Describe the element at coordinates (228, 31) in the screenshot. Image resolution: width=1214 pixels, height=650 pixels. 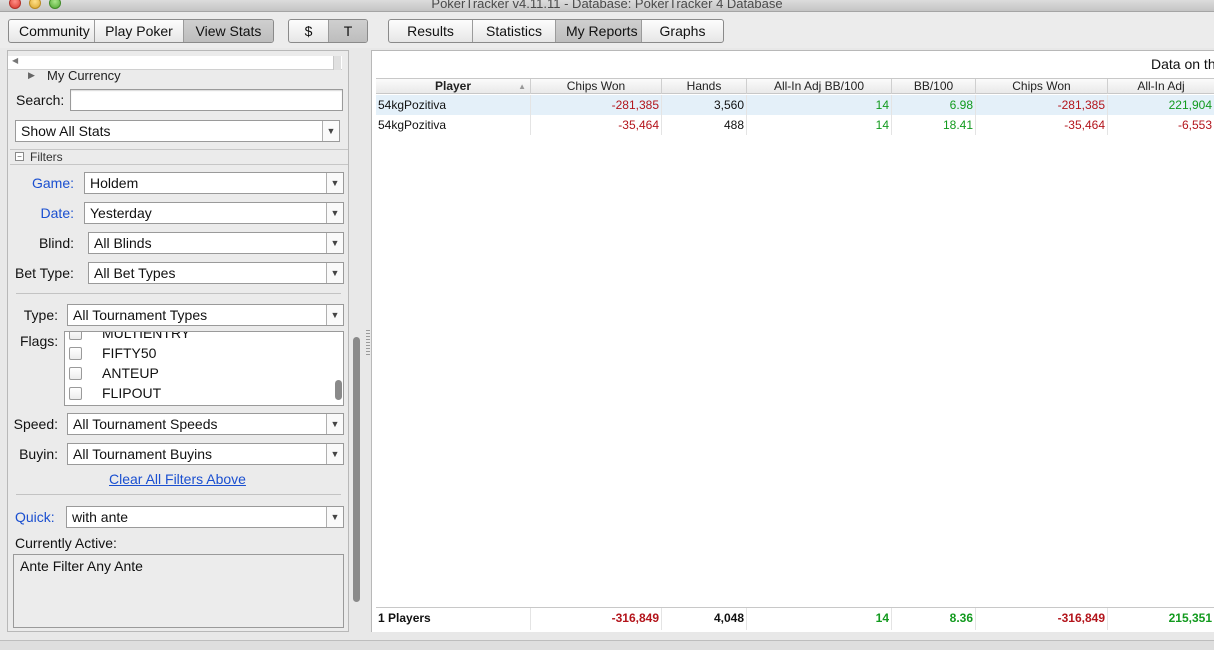
I see `tab-view-stats: View Stats` at that location.